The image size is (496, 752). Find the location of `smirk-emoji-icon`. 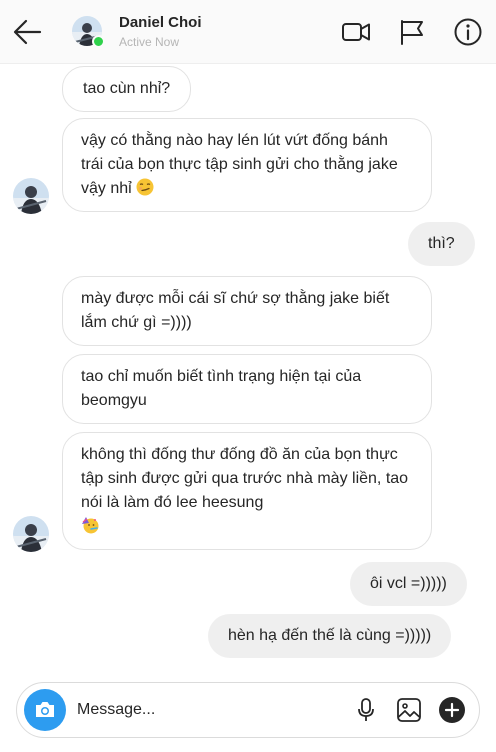

smirk-emoji-icon is located at coordinates (145, 187).